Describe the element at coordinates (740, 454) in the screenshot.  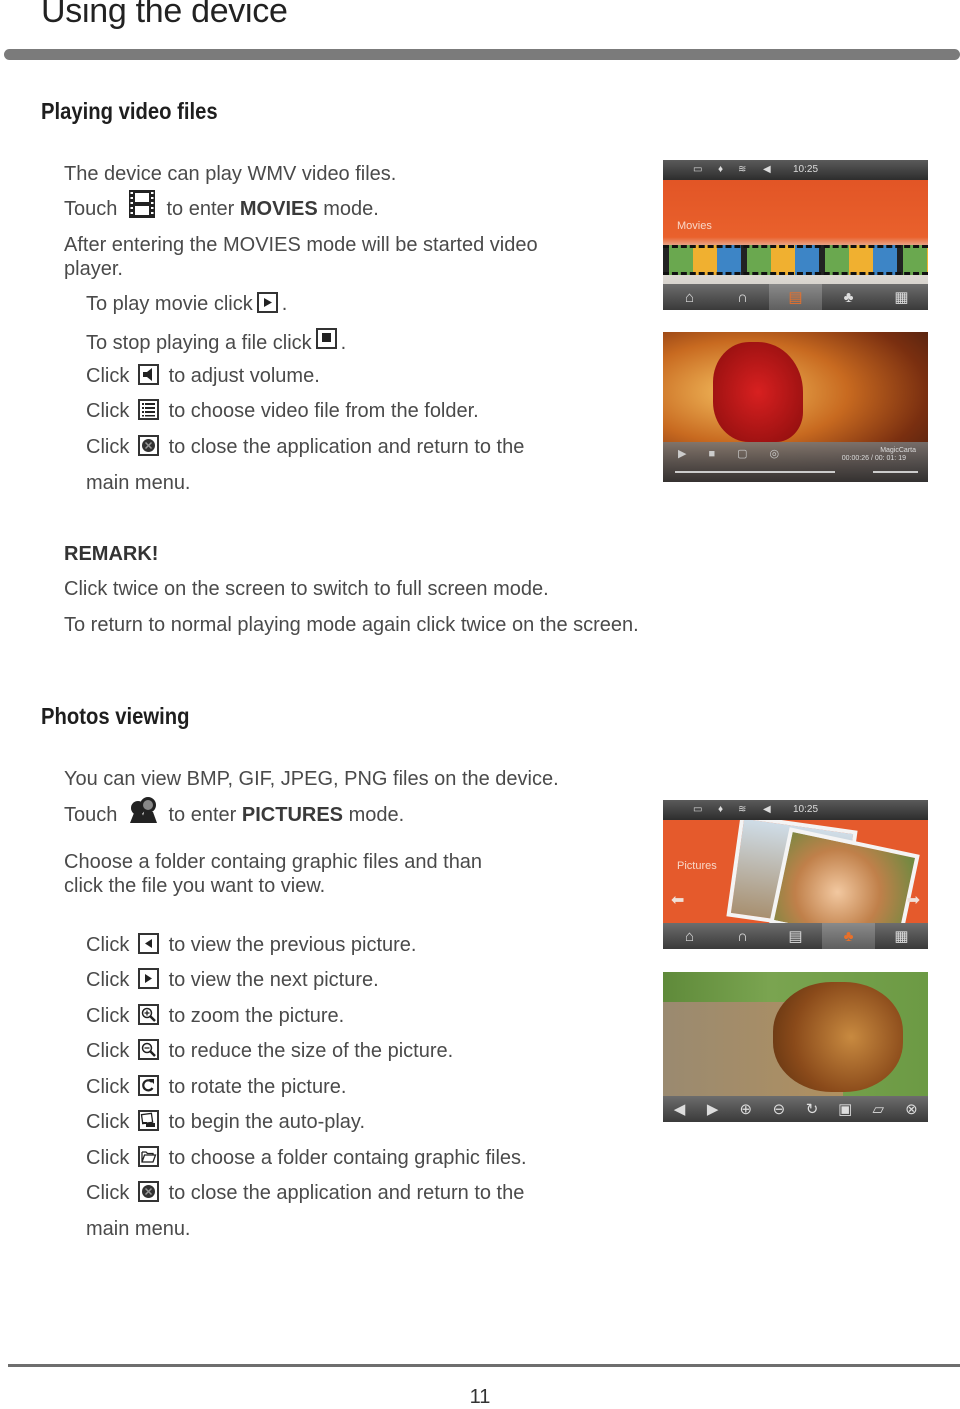
I see `player-controls: ▶■▢◎` at that location.